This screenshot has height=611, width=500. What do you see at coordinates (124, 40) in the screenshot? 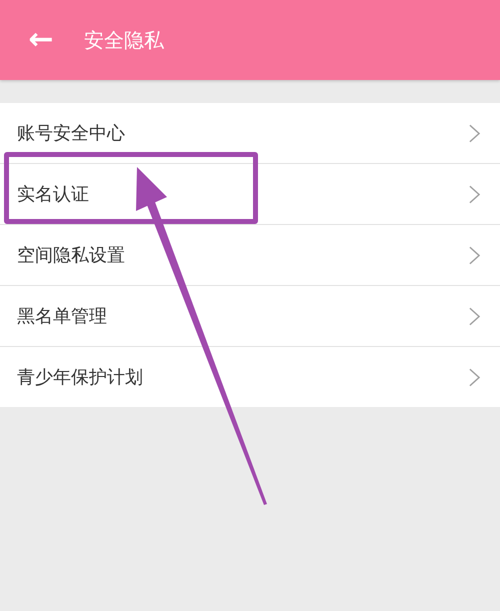
I see `page-title: 安全隐私` at bounding box center [124, 40].